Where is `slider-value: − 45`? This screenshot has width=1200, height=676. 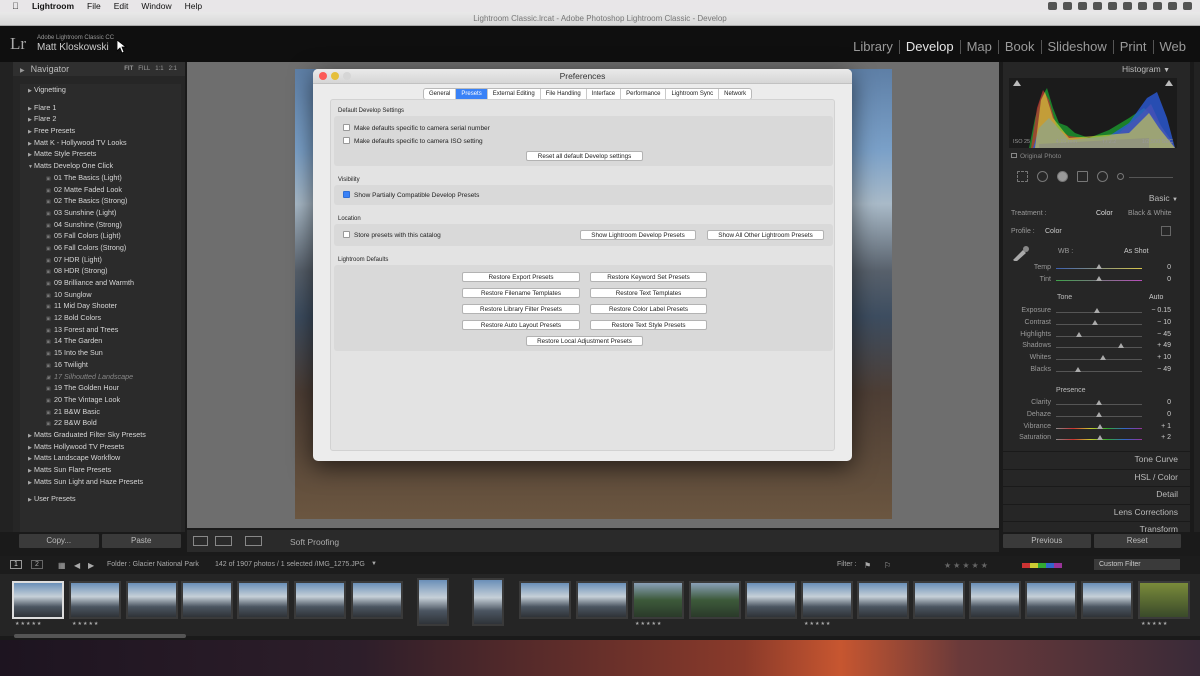 slider-value: − 45 is located at coordinates (1159, 334).